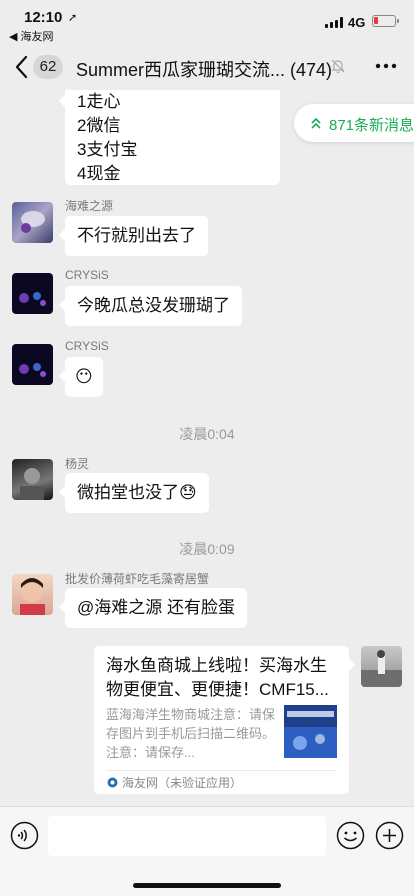 This screenshot has height=896, width=414. What do you see at coordinates (24, 835) in the screenshot?
I see `voice-icon` at bounding box center [24, 835].